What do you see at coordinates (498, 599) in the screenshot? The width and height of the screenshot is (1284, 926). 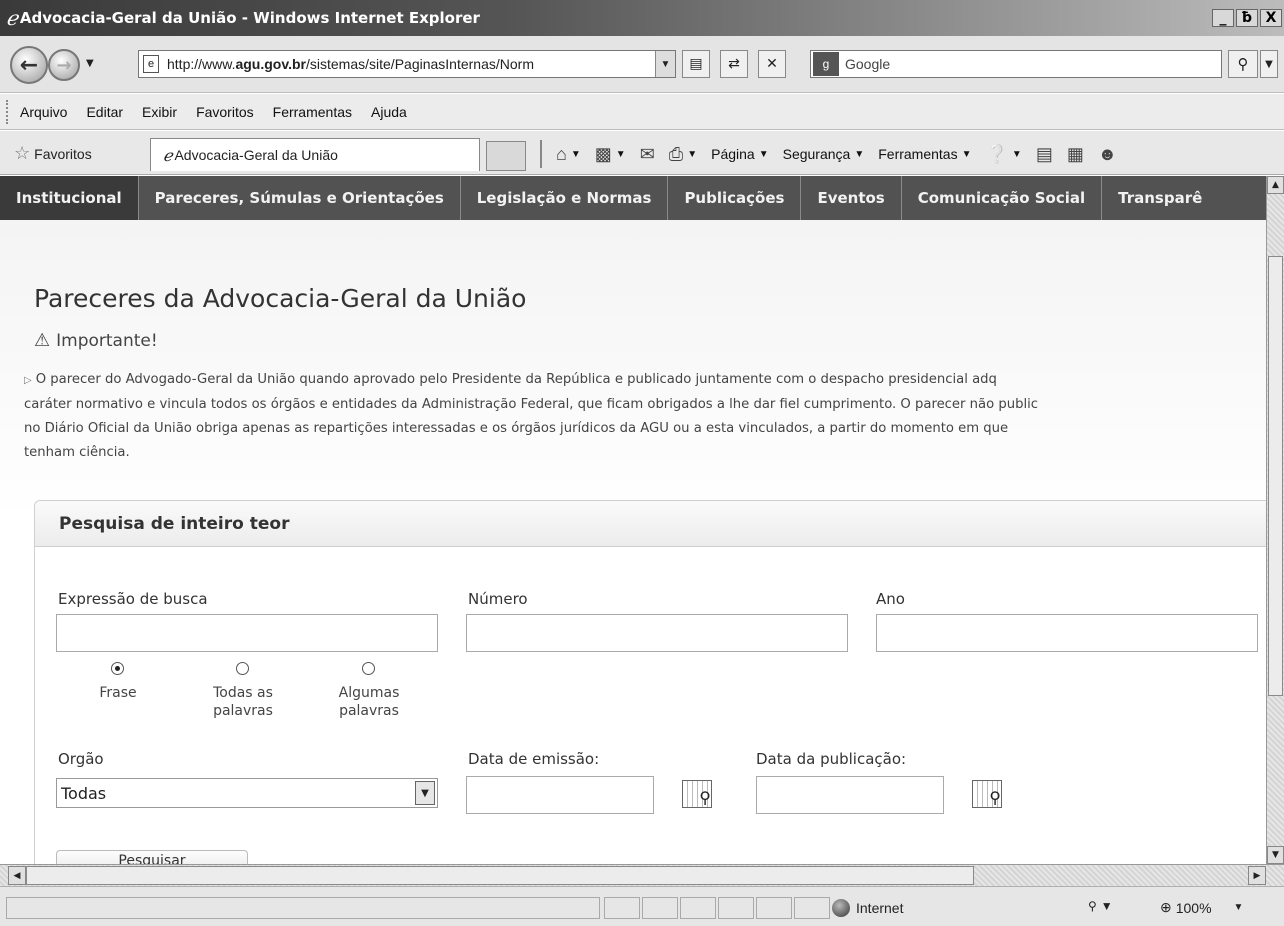 I see `numero-label: Número` at bounding box center [498, 599].